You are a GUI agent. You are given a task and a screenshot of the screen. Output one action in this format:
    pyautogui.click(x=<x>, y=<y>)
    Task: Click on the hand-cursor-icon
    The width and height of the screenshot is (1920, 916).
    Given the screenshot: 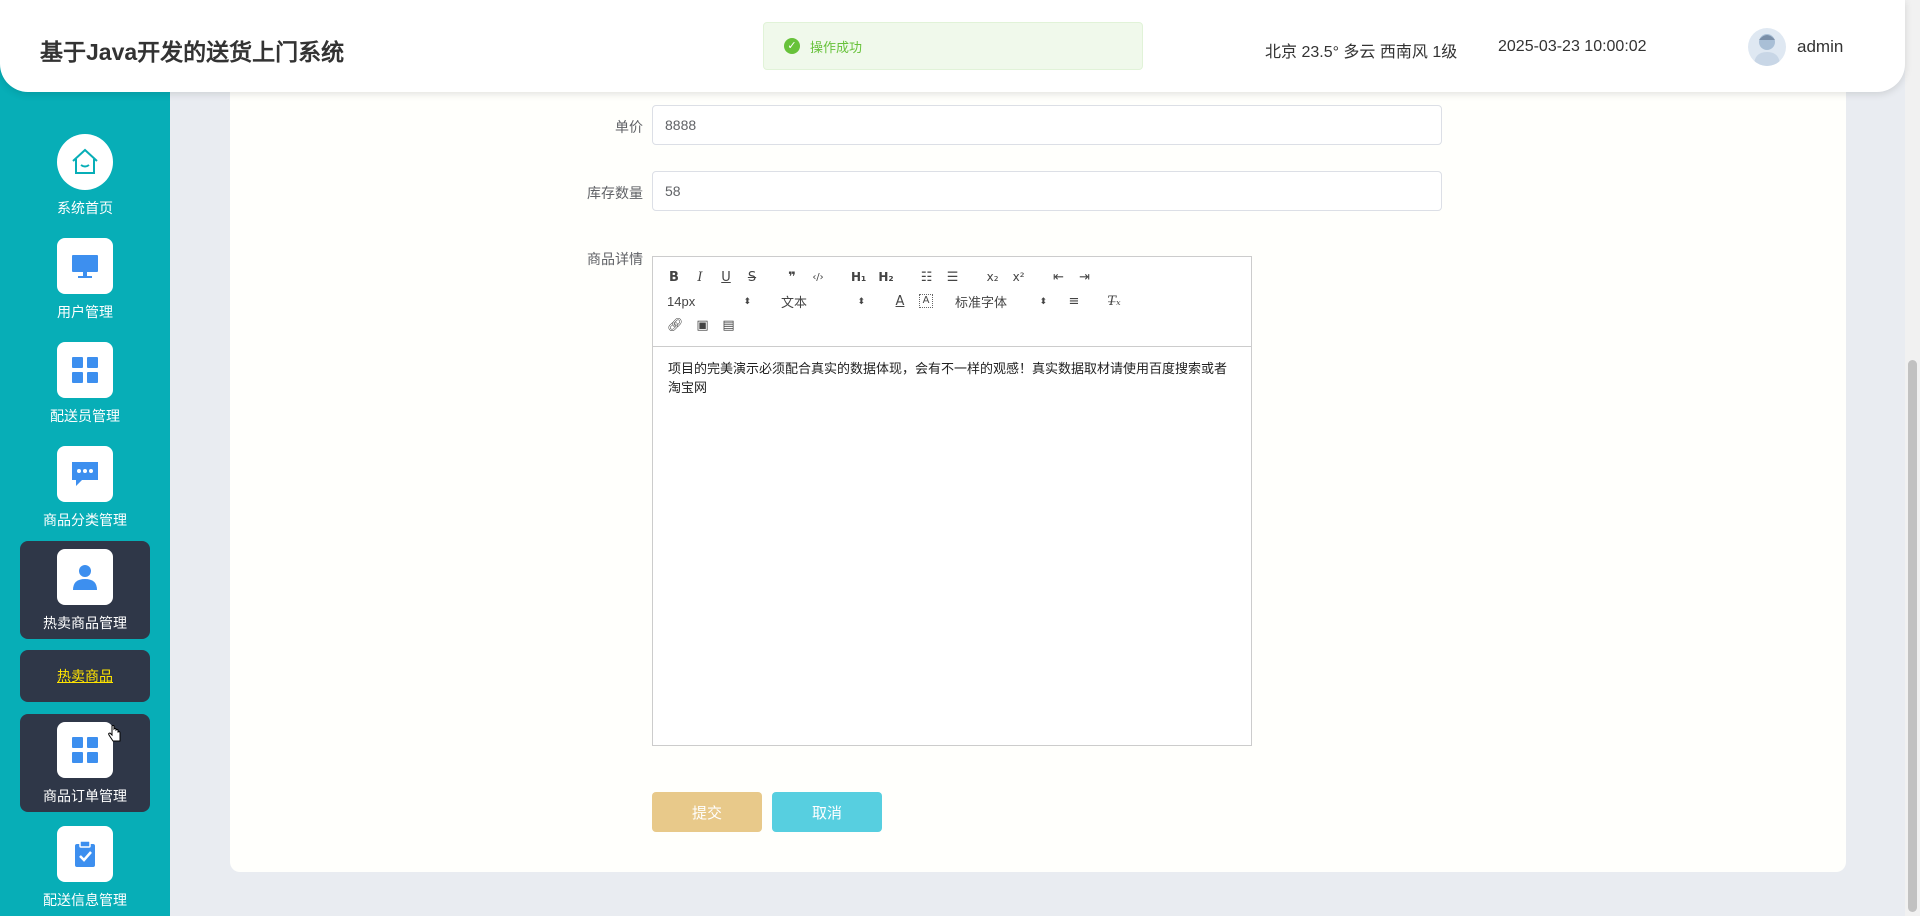 What is the action you would take?
    pyautogui.click(x=114, y=733)
    